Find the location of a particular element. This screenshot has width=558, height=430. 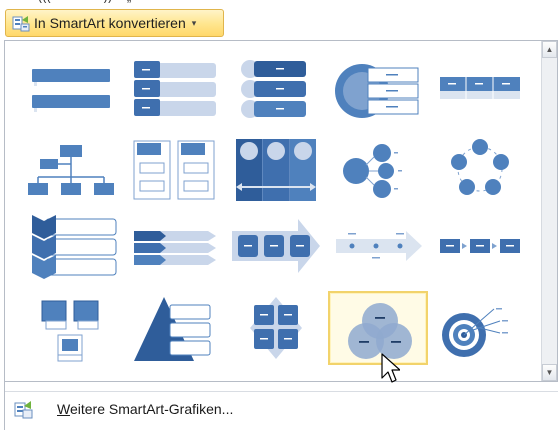

convert-to-smartart-button: In SmartArt konvertieren ▾ is located at coordinates (114, 23).